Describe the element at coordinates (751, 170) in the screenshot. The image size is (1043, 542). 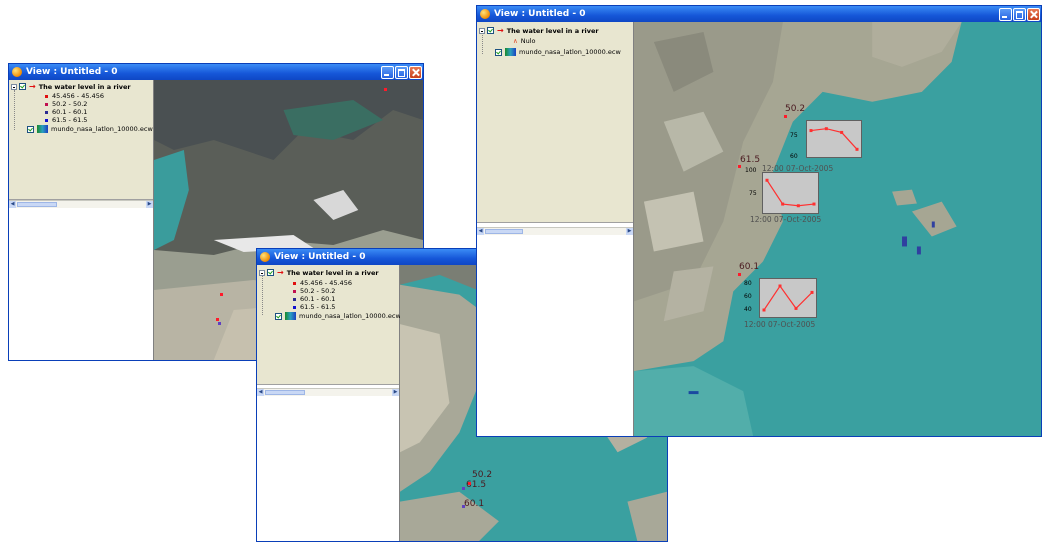
I see `axis-tick-label: 100` at that location.